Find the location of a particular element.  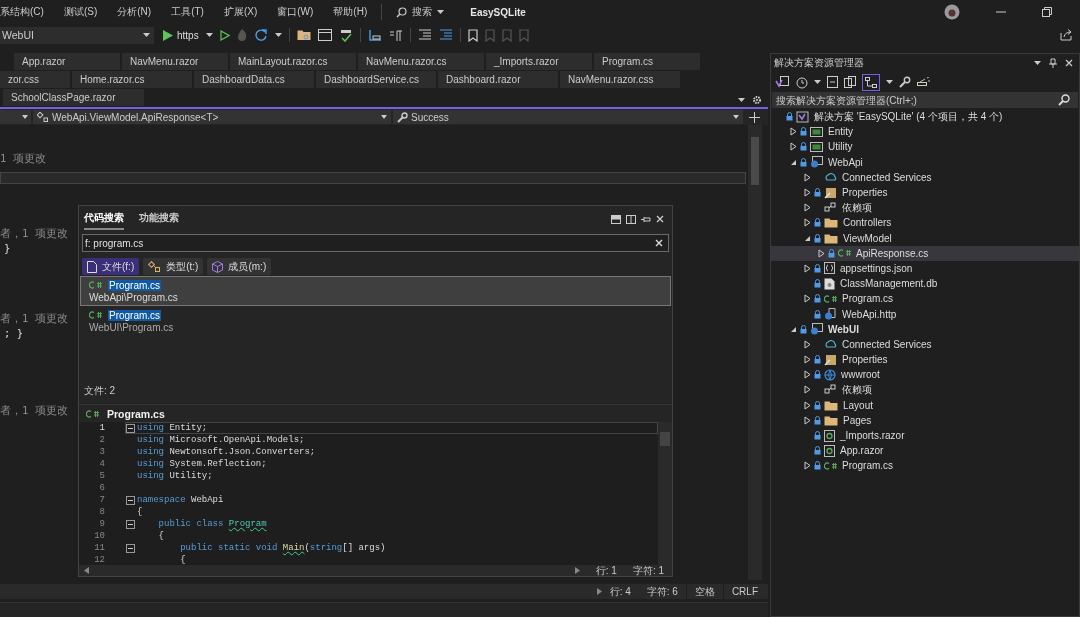

wrench-icon is located at coordinates (905, 82).